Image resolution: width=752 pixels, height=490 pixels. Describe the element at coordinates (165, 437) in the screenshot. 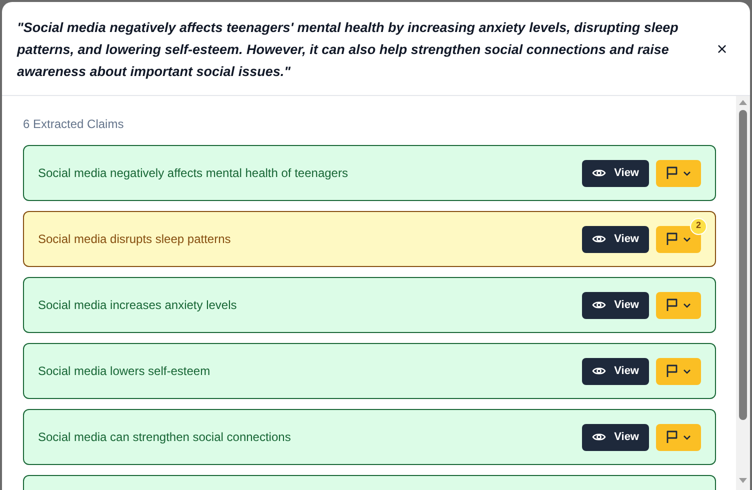

I see `claim-text: Social media can strengthen social connections` at that location.